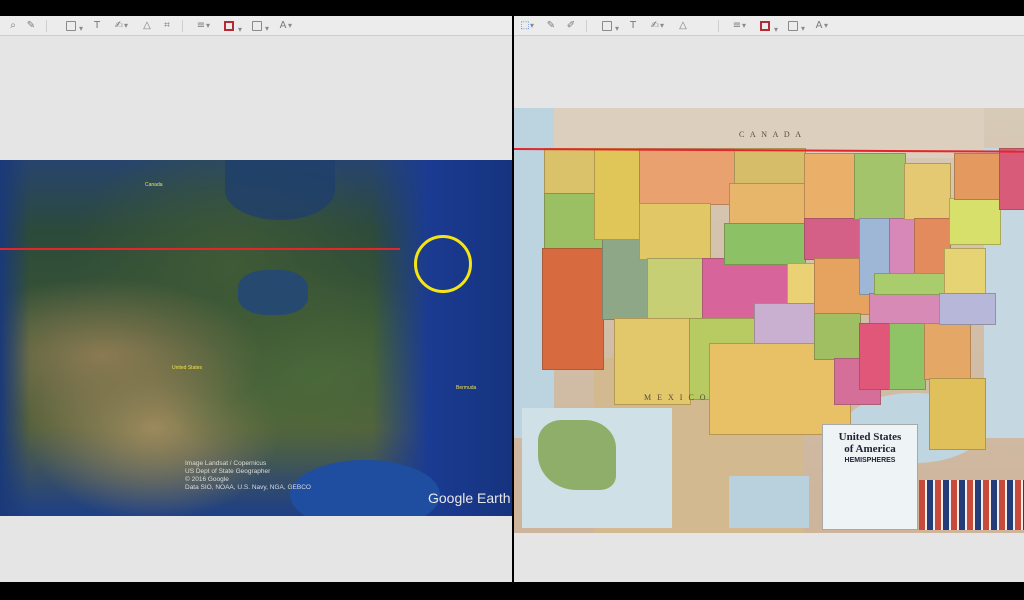  I want to click on state-kentucky, so click(910, 284).